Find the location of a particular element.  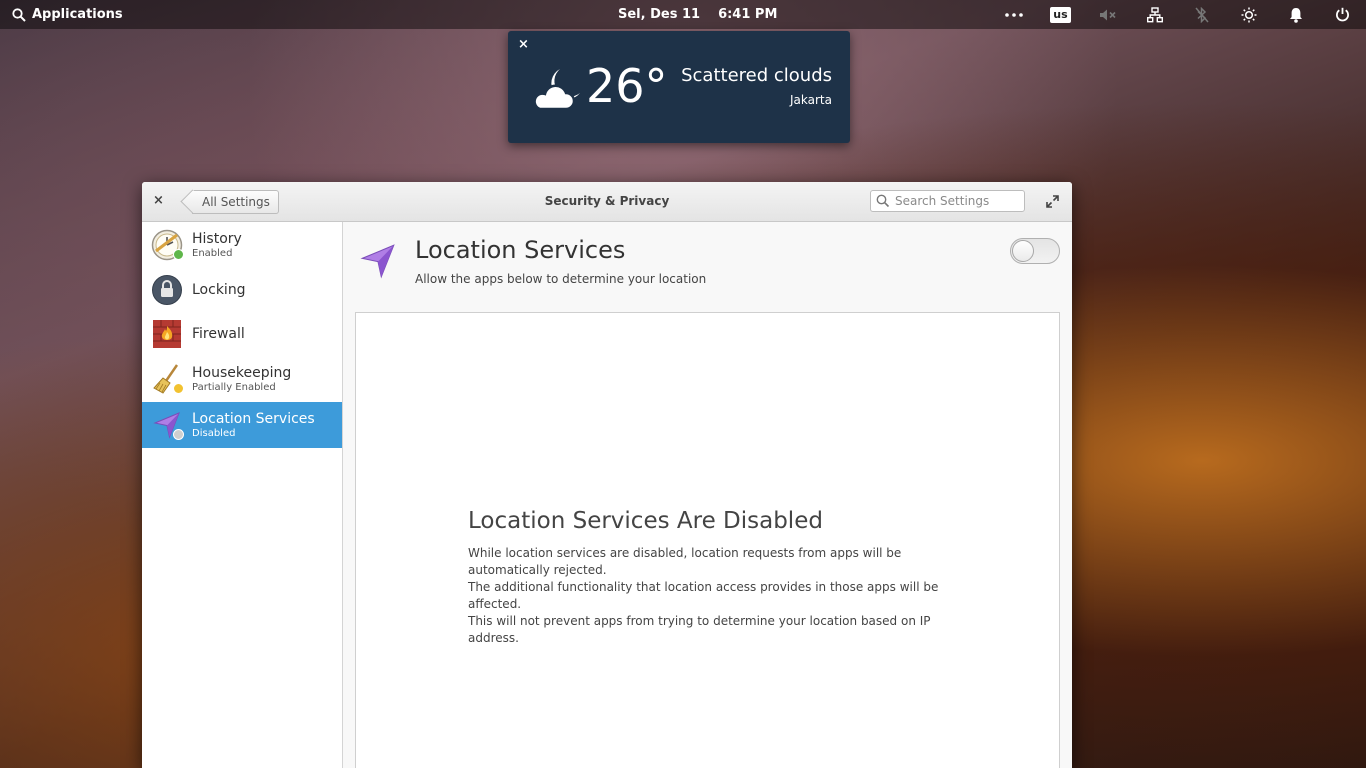

maximize-icon is located at coordinates (1052, 201).